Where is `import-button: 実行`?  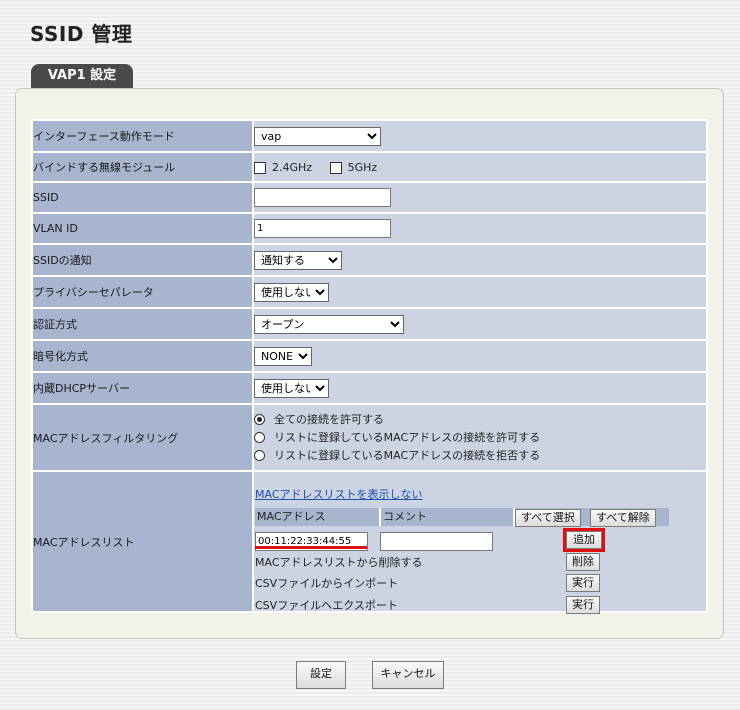 import-button: 実行 is located at coordinates (583, 582).